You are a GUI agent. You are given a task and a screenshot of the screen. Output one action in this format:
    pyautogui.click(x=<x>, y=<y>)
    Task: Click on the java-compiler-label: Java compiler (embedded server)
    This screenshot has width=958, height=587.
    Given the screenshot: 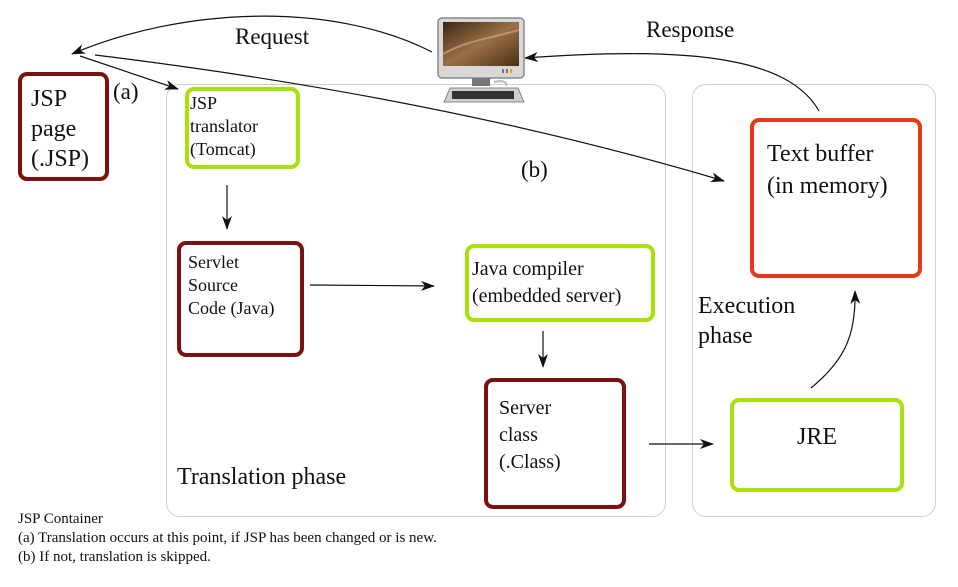 What is the action you would take?
    pyautogui.click(x=547, y=282)
    